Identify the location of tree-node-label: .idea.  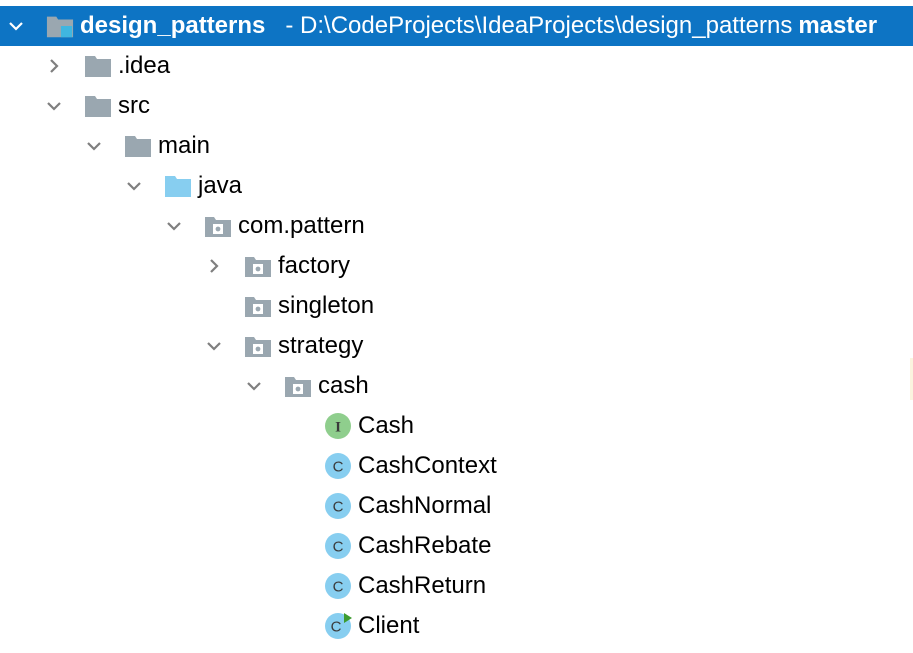
(144, 65).